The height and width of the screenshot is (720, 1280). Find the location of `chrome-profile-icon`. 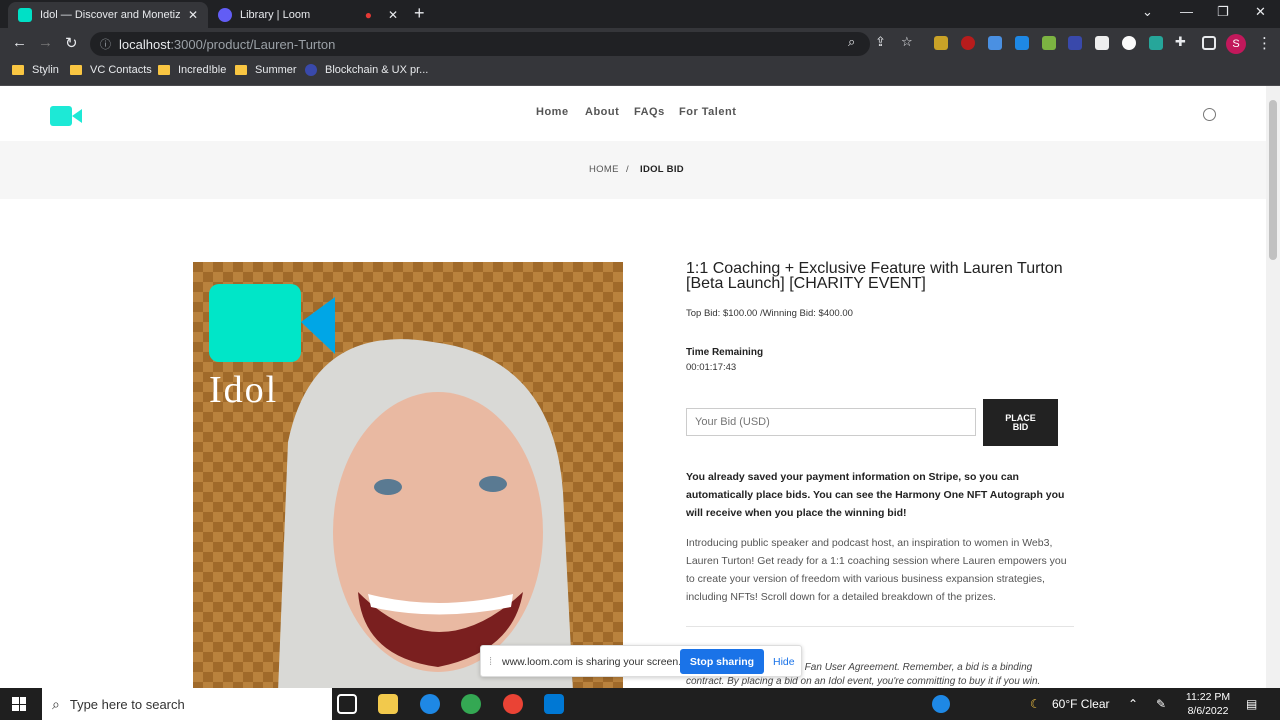

chrome-profile-icon is located at coordinates (513, 704).